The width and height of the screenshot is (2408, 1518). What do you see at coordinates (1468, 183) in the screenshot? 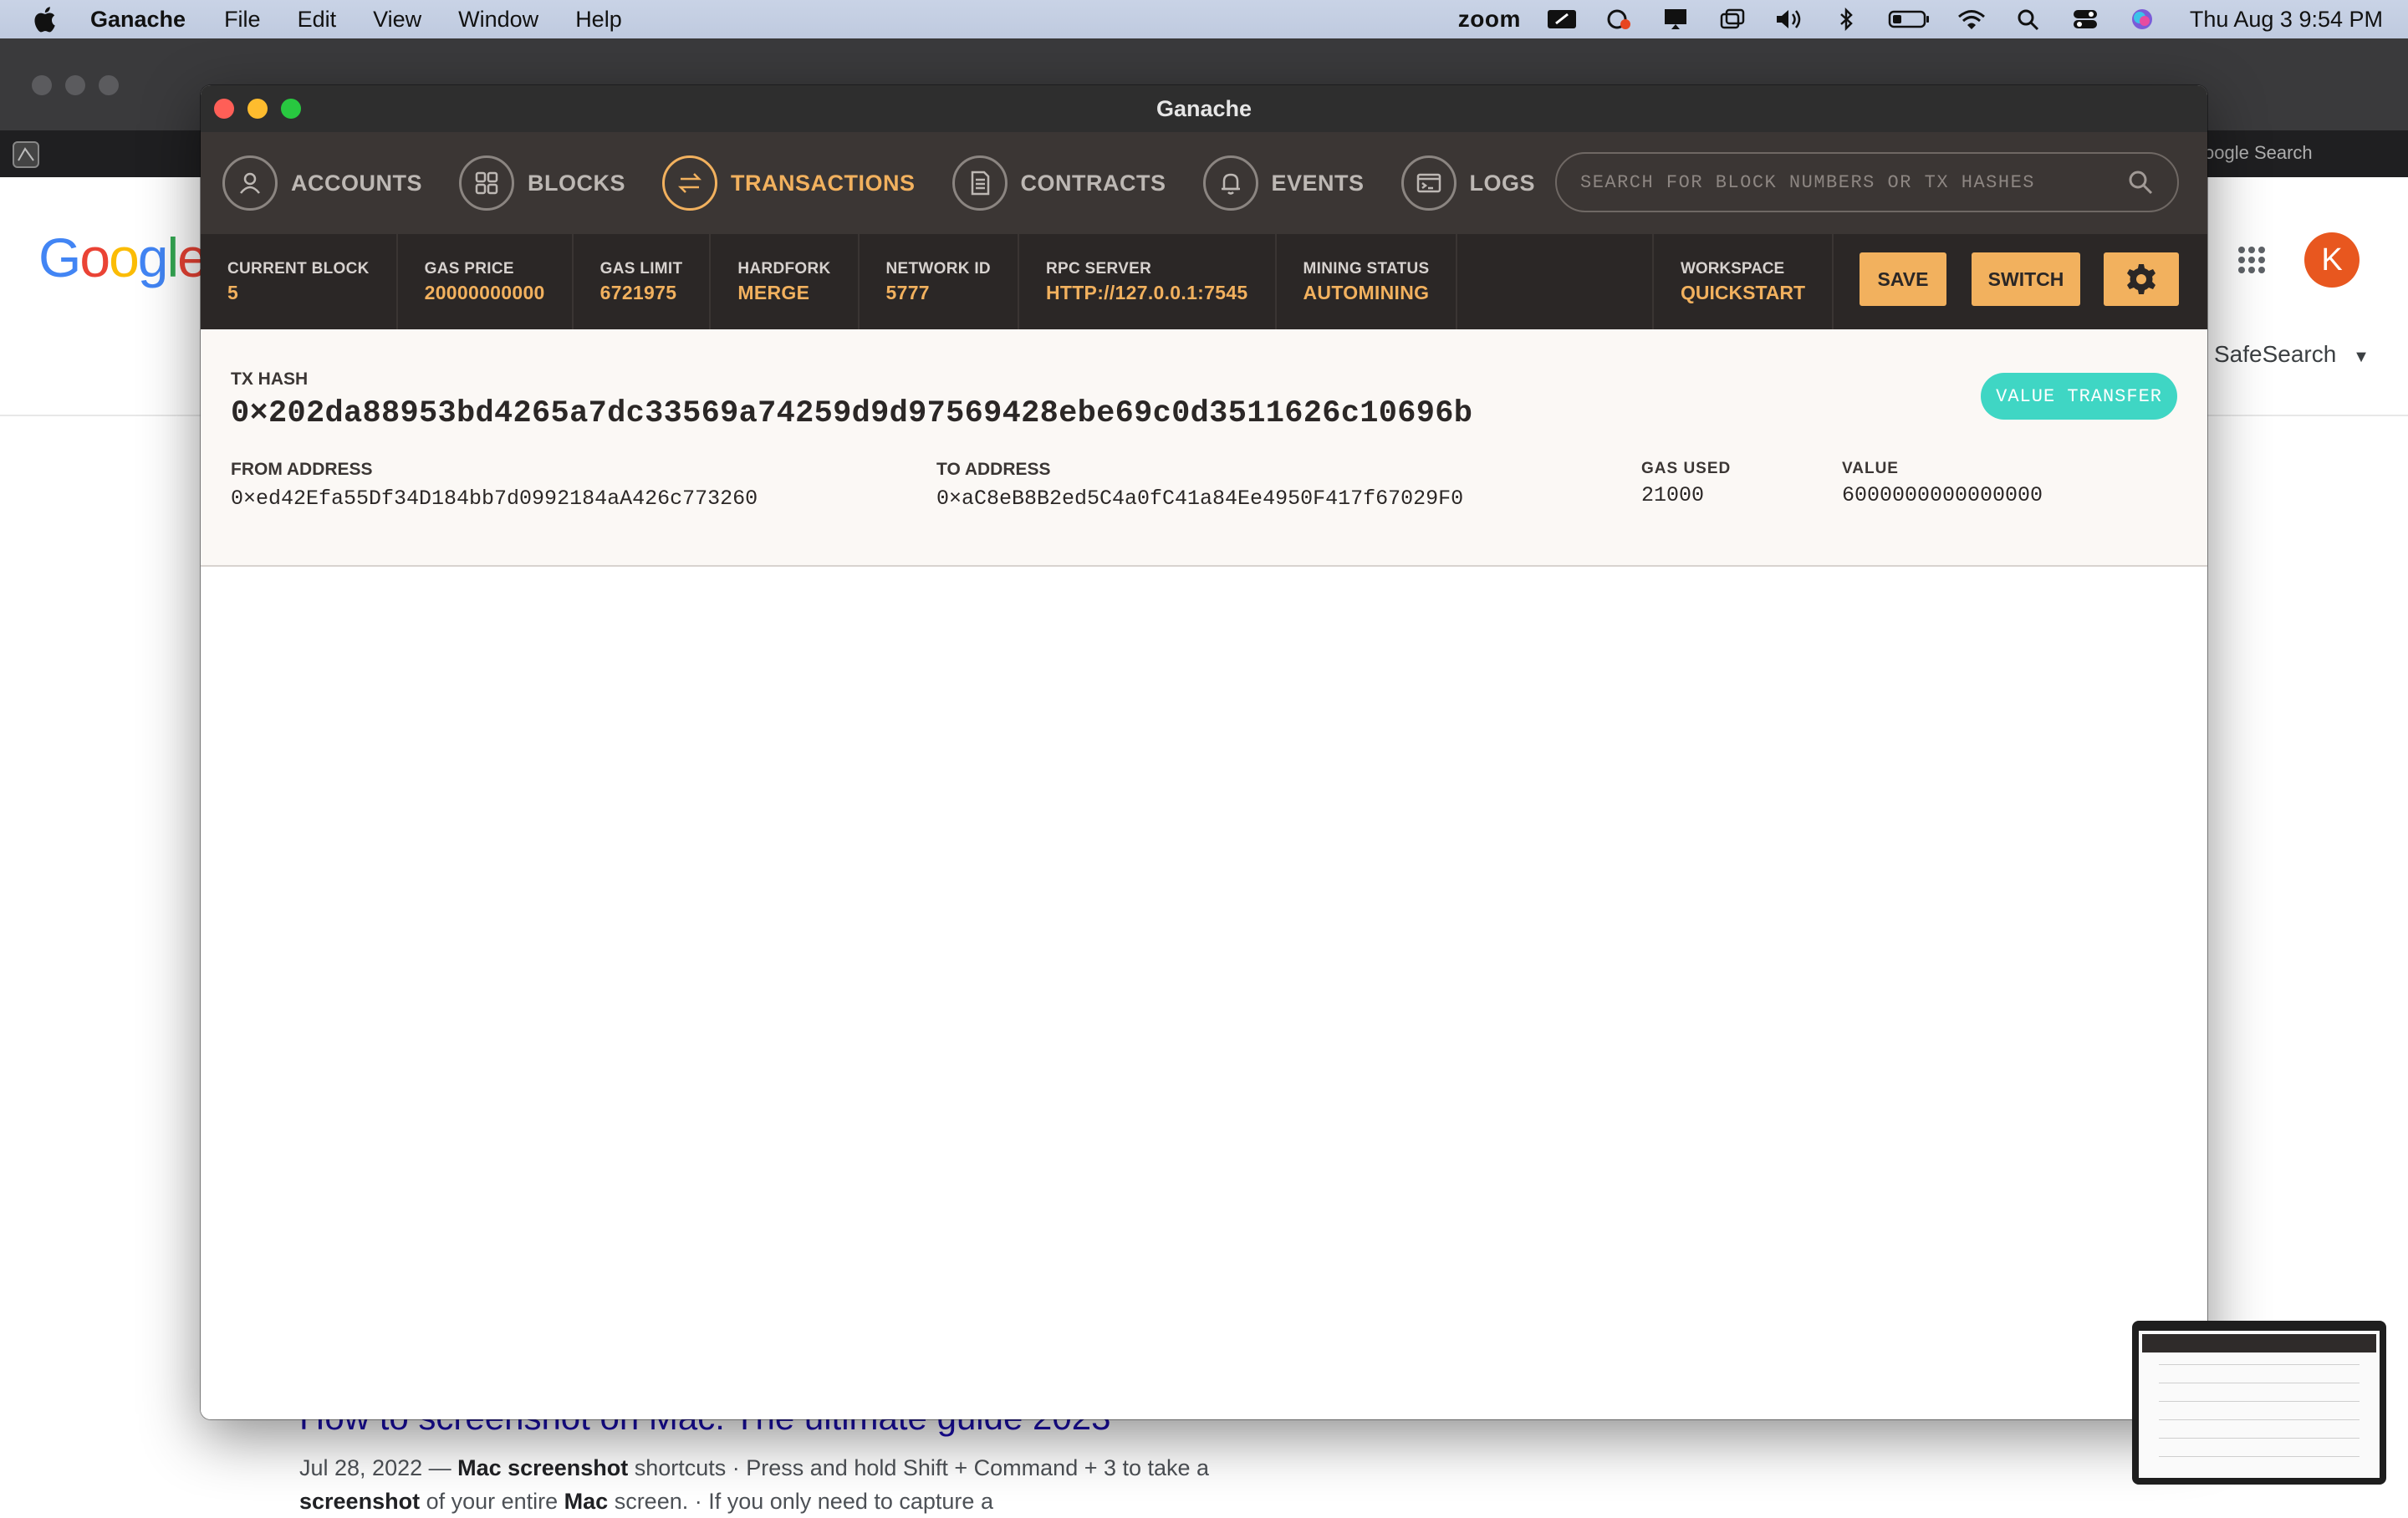
I see `nav-logs: LOGS` at bounding box center [1468, 183].